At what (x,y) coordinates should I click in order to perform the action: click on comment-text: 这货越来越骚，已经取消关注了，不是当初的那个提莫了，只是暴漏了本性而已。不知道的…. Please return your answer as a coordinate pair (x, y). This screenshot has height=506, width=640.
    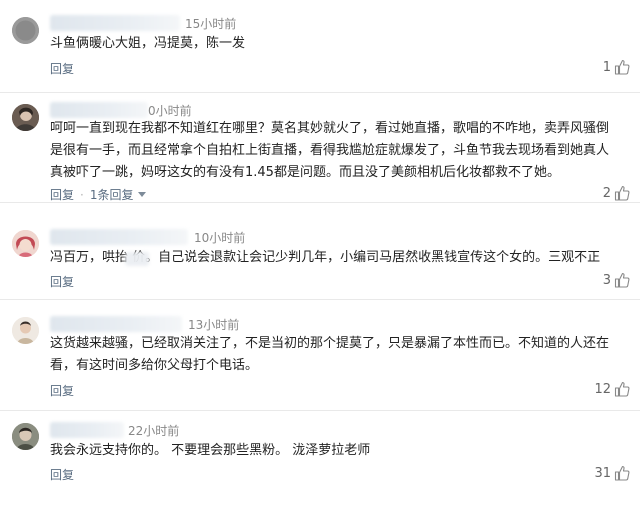
    Looking at the image, I should click on (330, 354).